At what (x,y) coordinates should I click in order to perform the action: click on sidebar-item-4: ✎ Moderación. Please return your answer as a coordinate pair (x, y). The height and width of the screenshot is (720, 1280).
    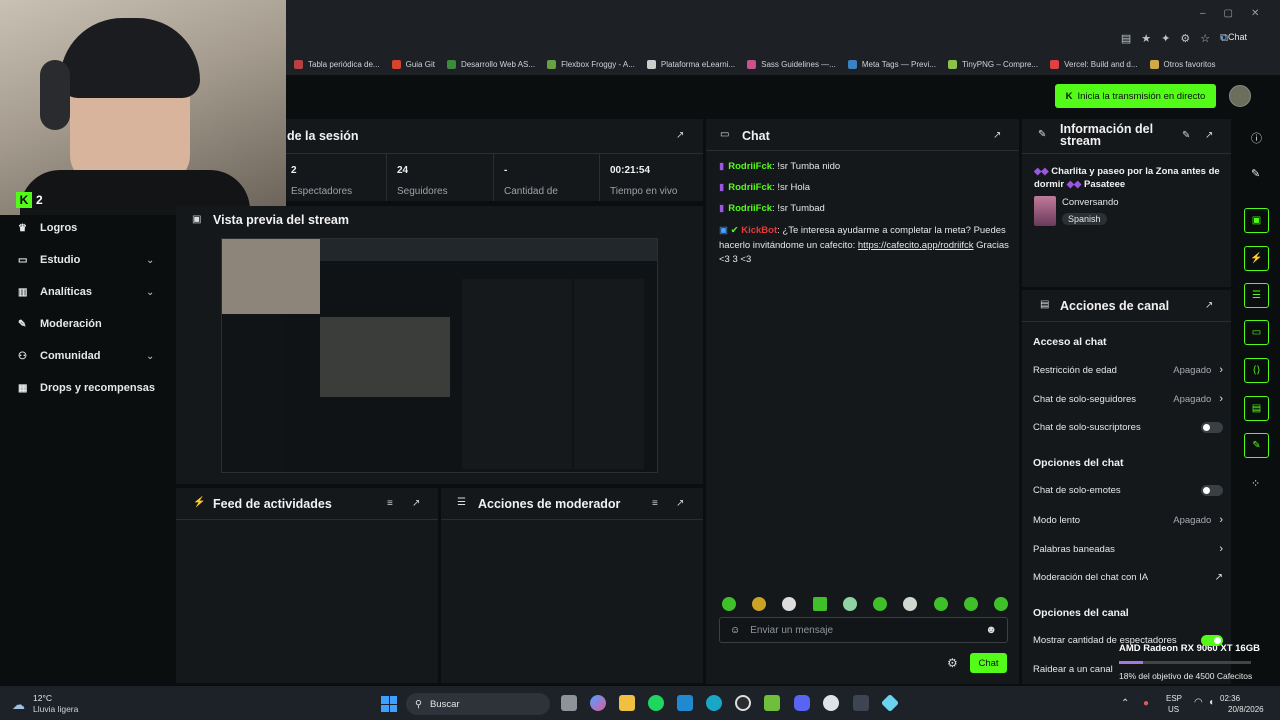
    Looking at the image, I should click on (60, 324).